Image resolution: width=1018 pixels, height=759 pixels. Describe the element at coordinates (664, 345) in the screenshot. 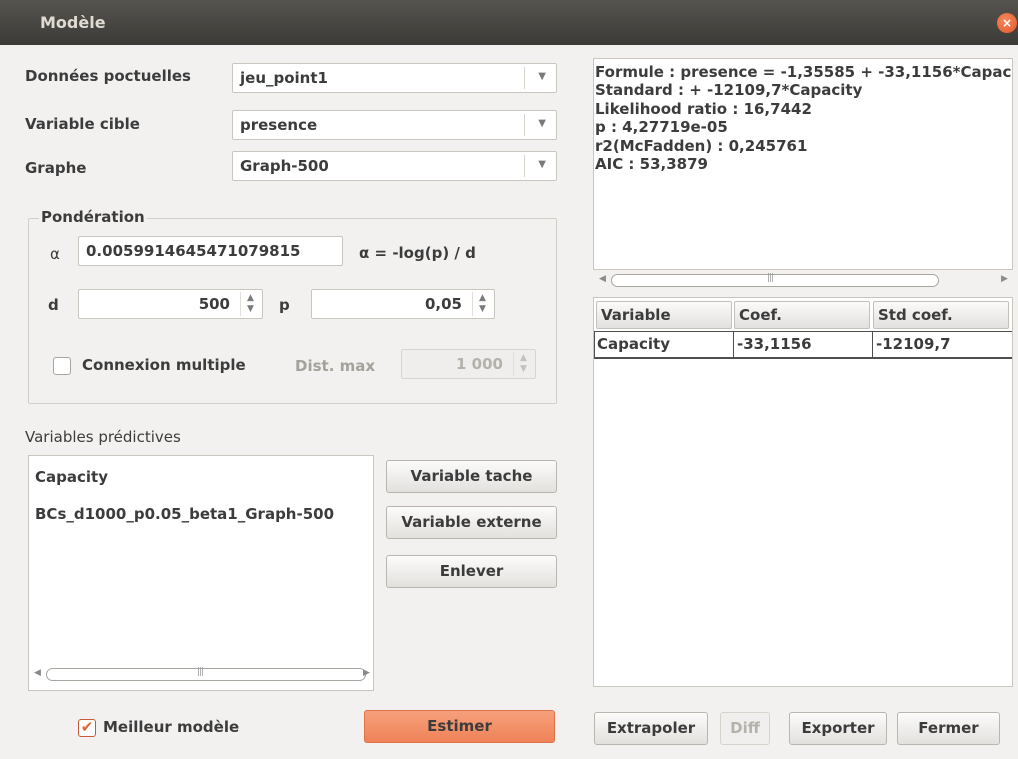

I see `table-cell: Capacity` at that location.